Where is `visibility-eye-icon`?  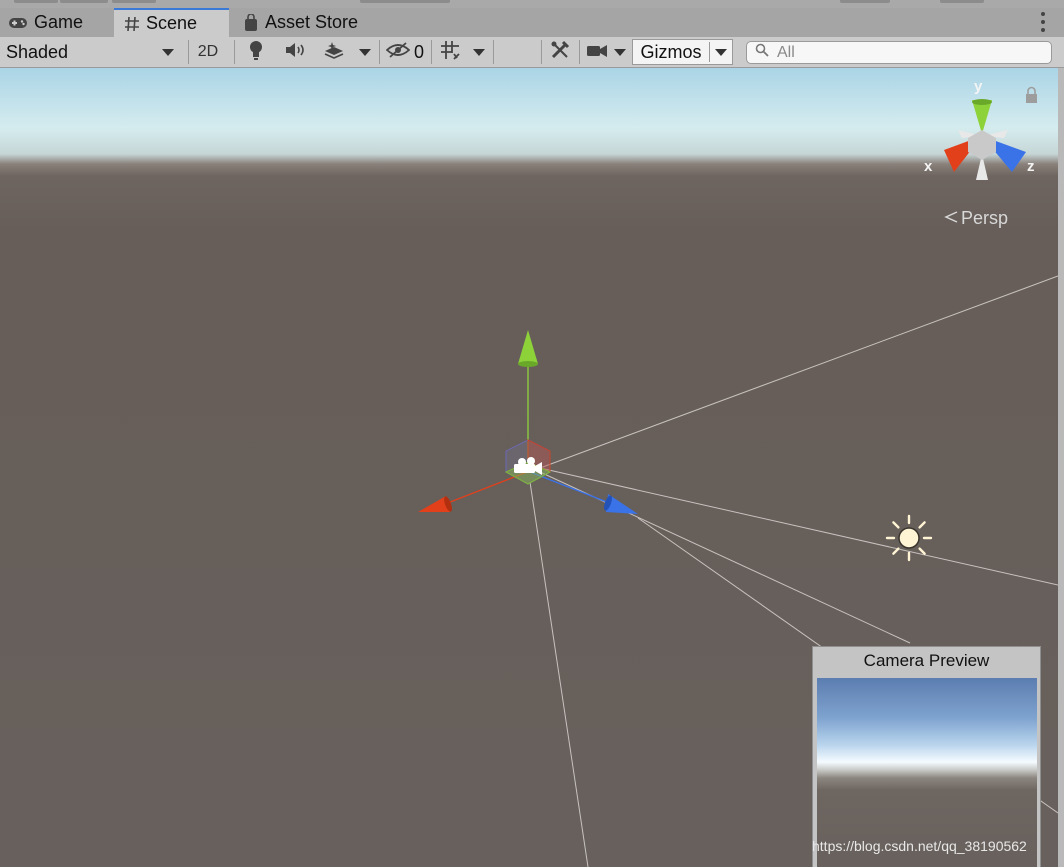 visibility-eye-icon is located at coordinates (398, 52).